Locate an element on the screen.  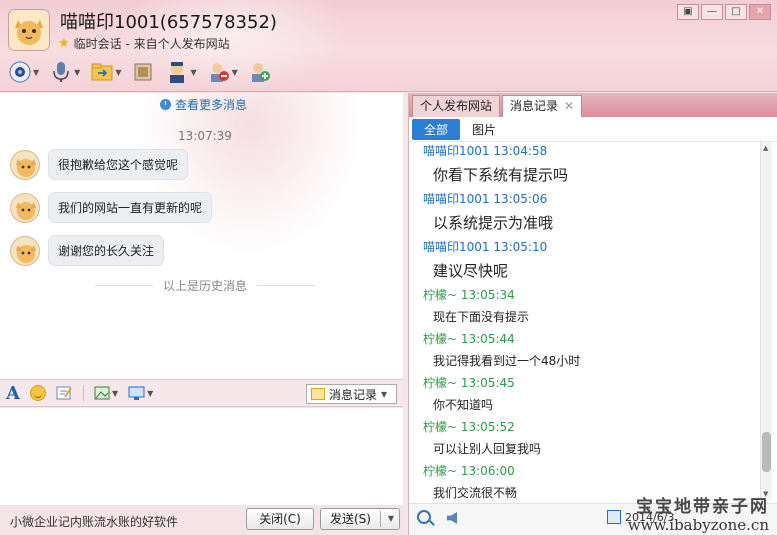
emoji-icon is located at coordinates (37, 393).